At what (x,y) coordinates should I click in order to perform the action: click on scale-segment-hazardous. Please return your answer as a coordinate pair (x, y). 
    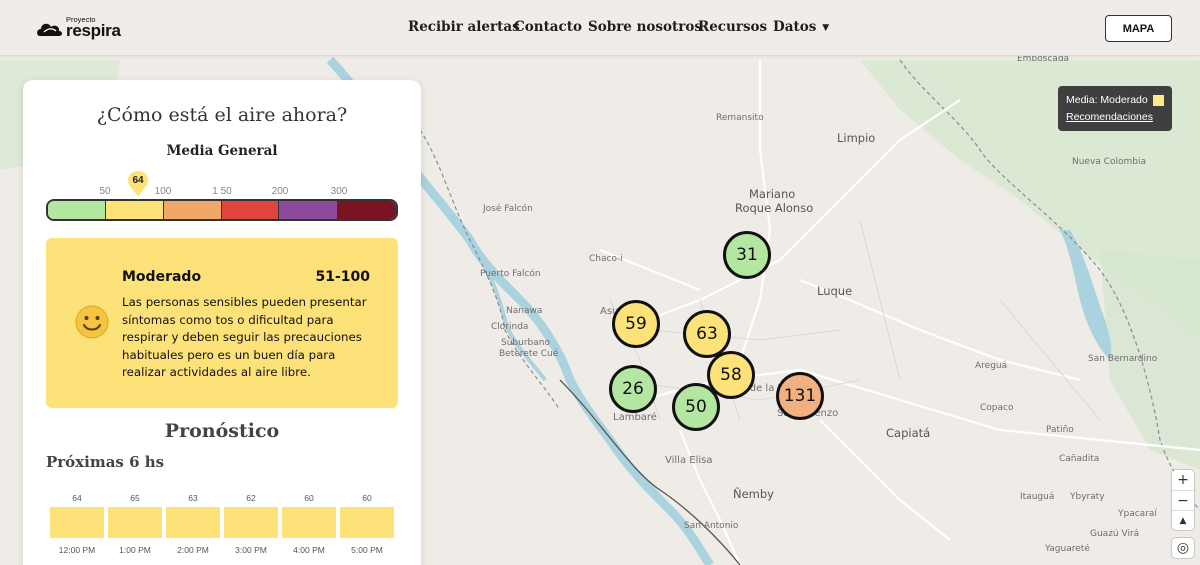
    Looking at the image, I should click on (366, 210).